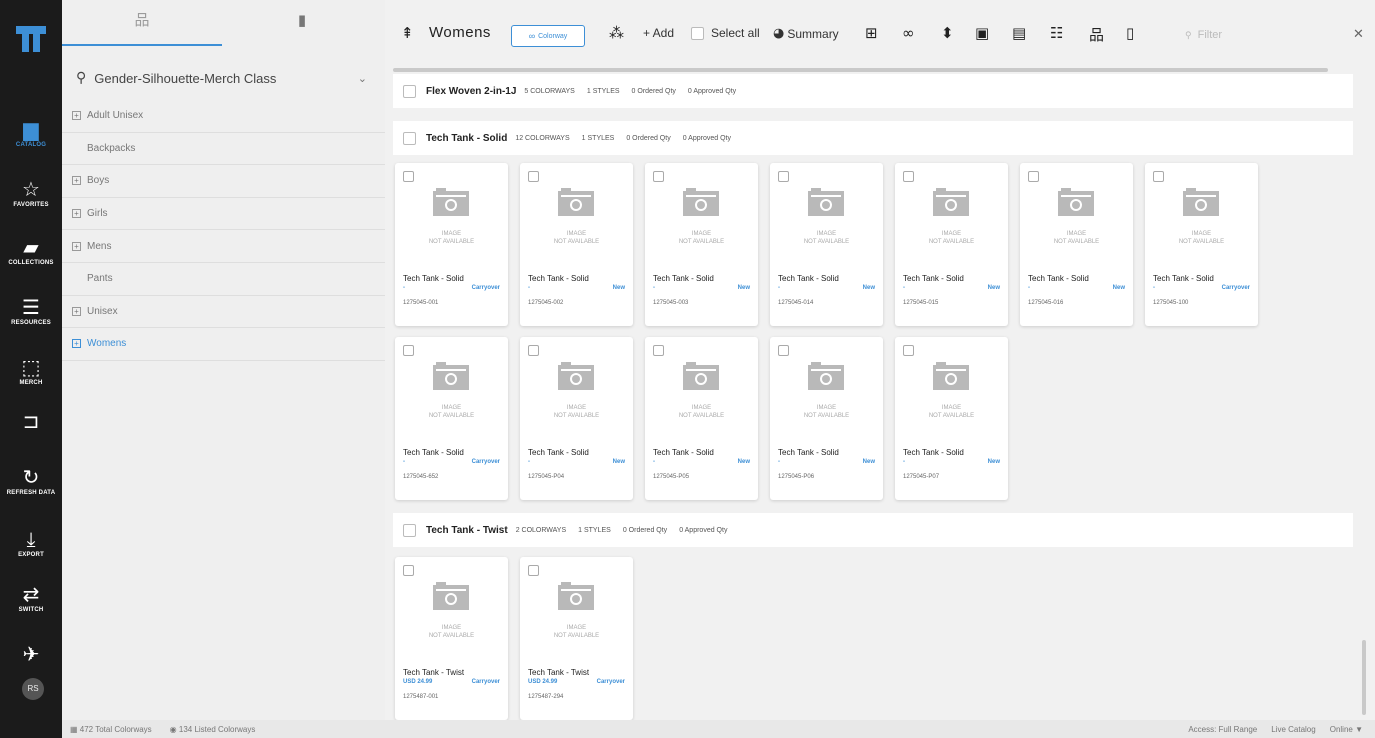 This screenshot has height=738, width=1375. Describe the element at coordinates (407, 33) in the screenshot. I see `sort-icon: ⇞` at that location.